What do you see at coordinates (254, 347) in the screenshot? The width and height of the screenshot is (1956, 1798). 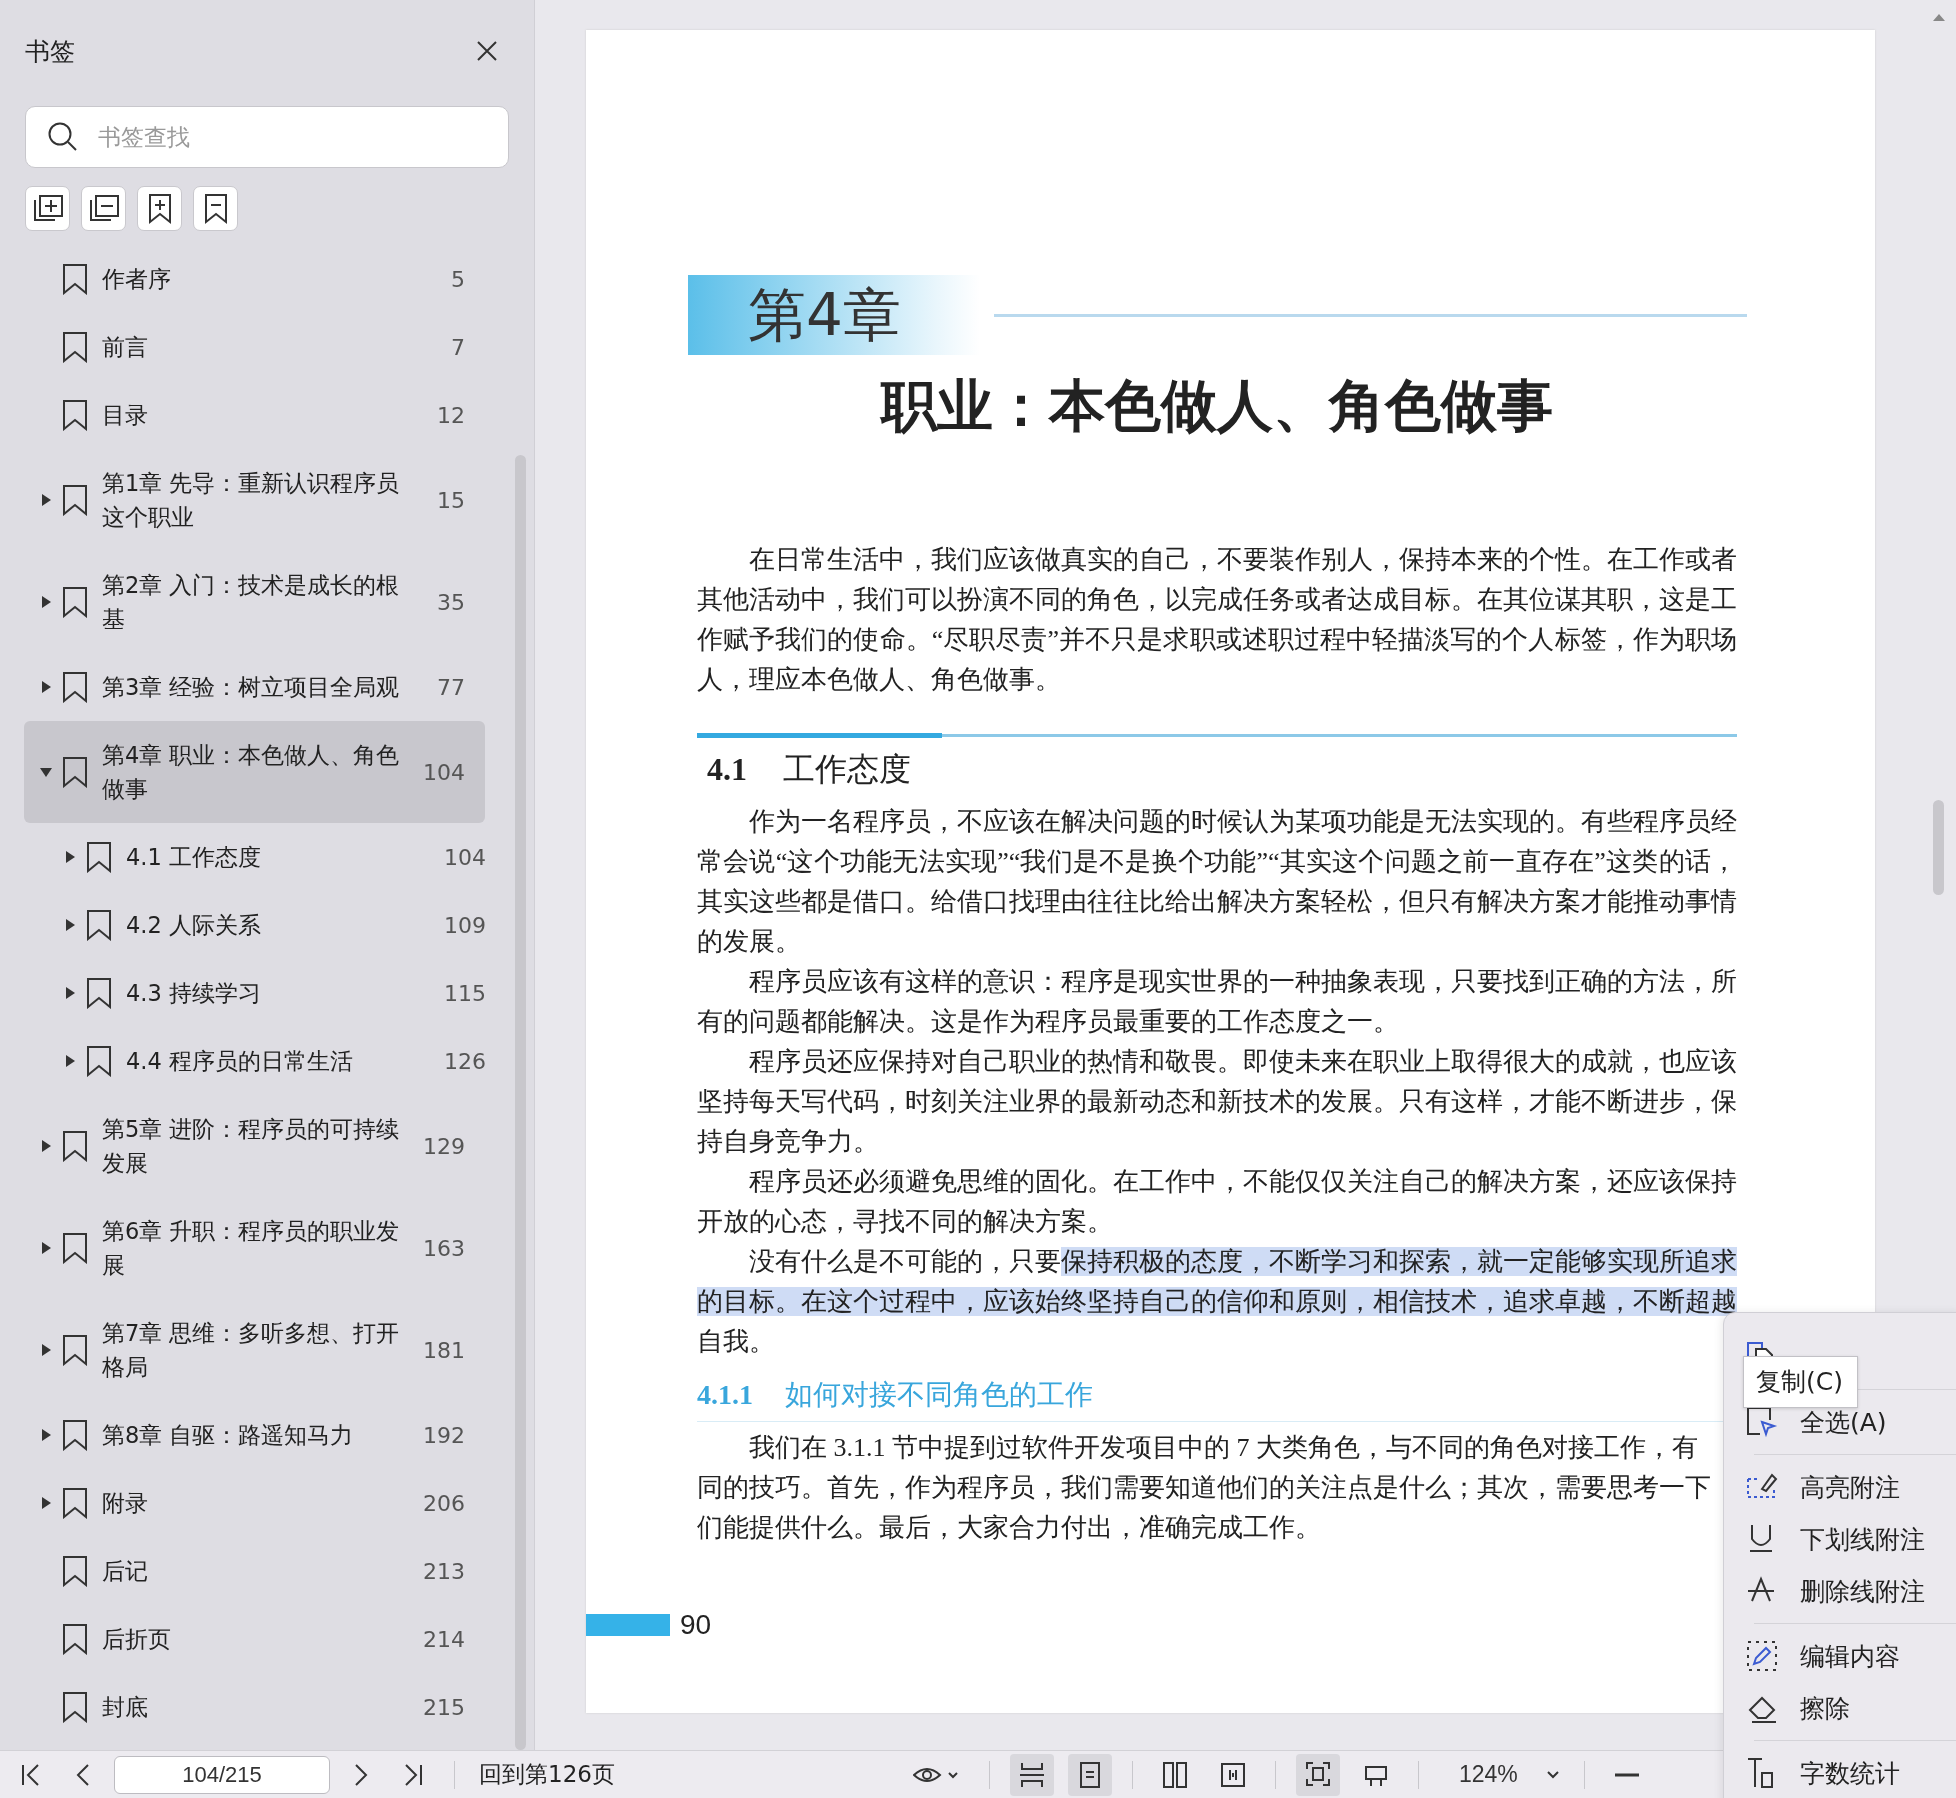 I see `bookmark-item: 前言 7` at bounding box center [254, 347].